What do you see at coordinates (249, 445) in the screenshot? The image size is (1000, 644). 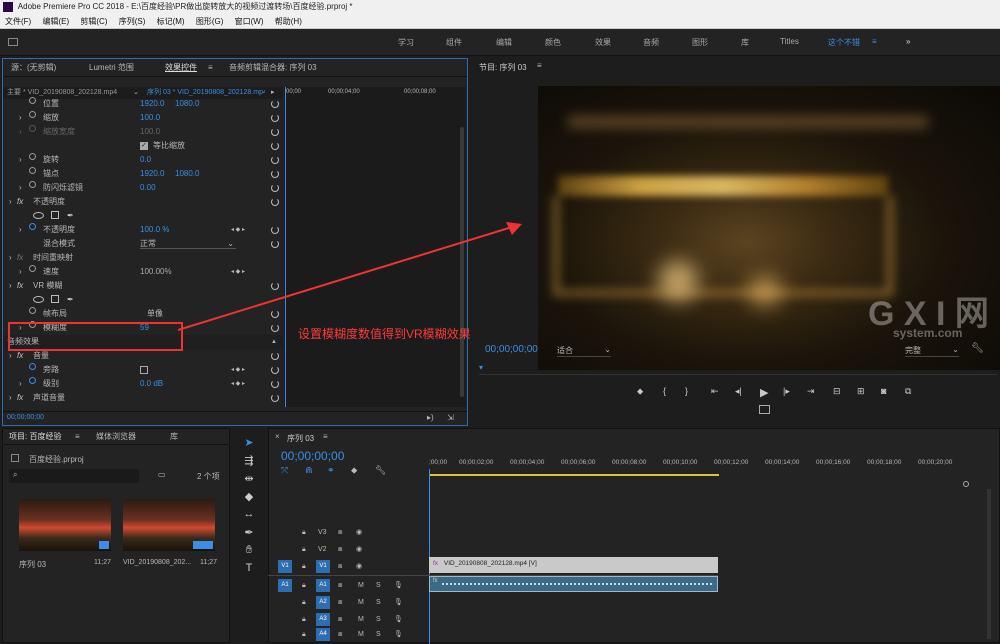 I see `selection-tool-icon: ➤` at bounding box center [249, 445].